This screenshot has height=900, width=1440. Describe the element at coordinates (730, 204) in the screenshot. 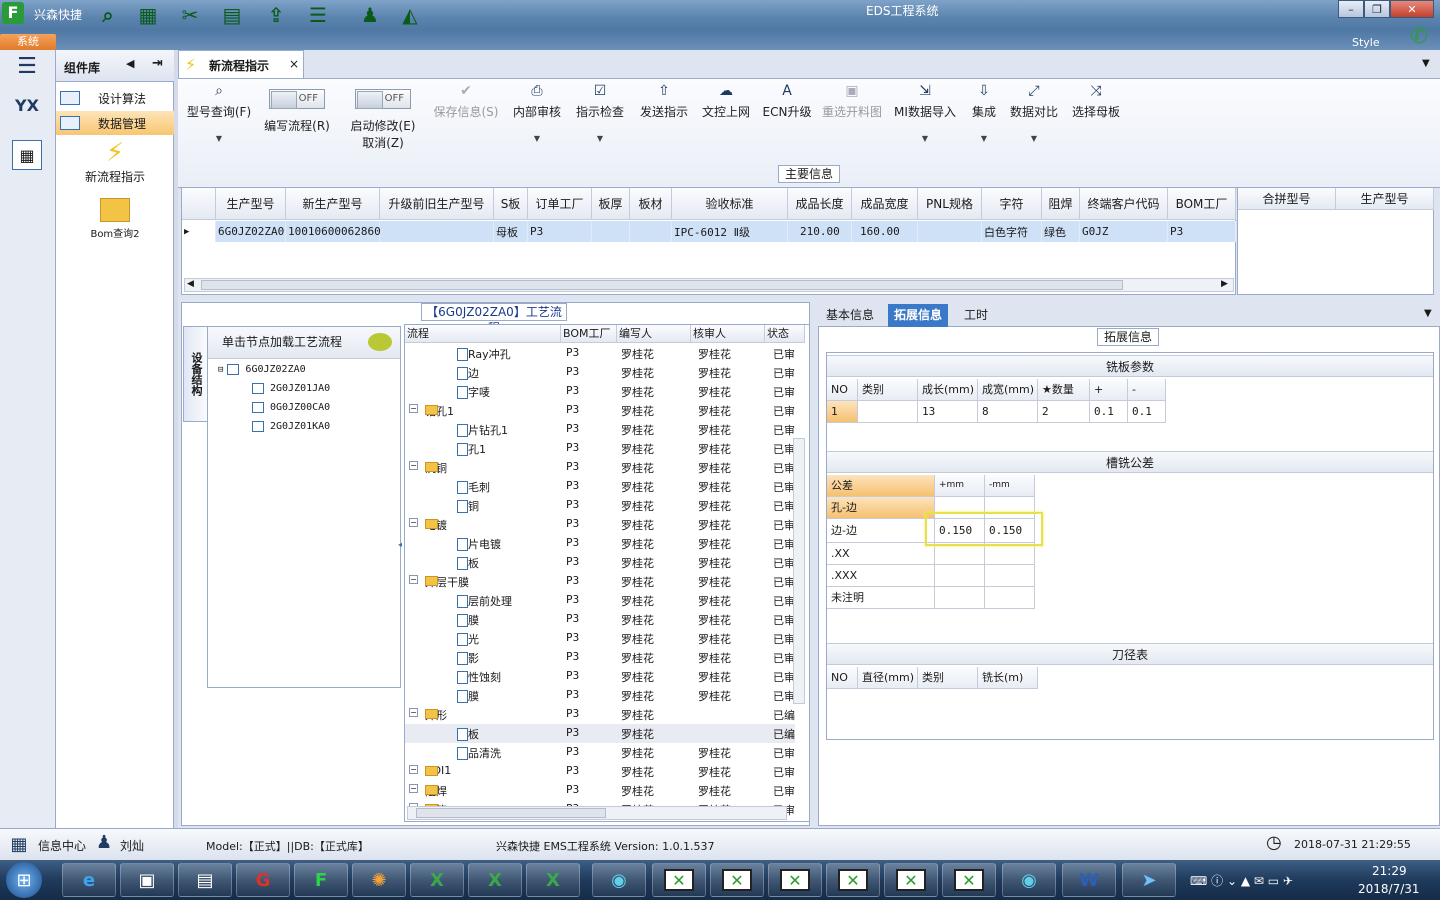

I see `column-header: 验收标准` at that location.